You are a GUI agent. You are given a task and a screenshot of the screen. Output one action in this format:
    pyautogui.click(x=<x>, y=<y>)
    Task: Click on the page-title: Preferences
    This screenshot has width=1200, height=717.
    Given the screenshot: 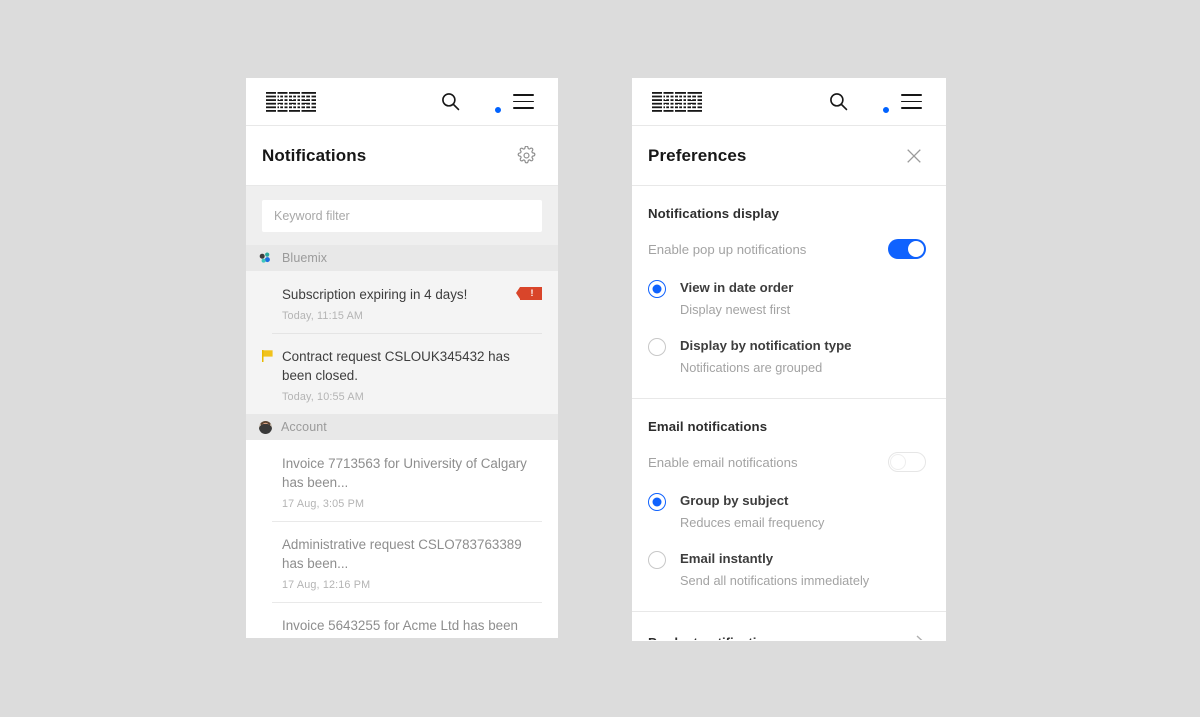 What is the action you would take?
    pyautogui.click(x=697, y=155)
    